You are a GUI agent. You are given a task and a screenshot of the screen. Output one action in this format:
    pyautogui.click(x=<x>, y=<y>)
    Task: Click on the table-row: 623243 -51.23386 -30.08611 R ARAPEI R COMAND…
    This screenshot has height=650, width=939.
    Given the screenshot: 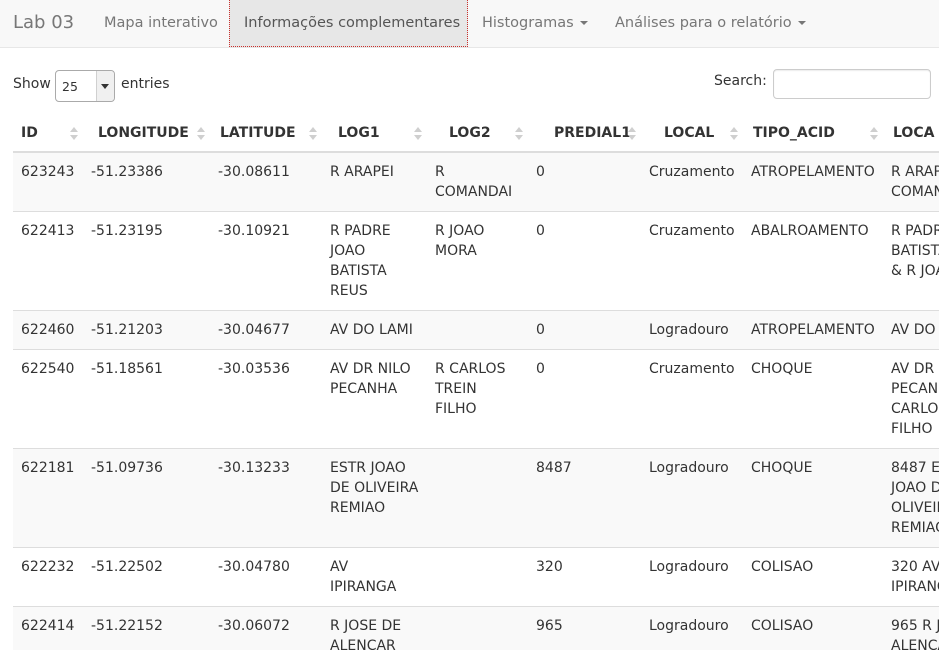 What is the action you would take?
    pyautogui.click(x=476, y=181)
    